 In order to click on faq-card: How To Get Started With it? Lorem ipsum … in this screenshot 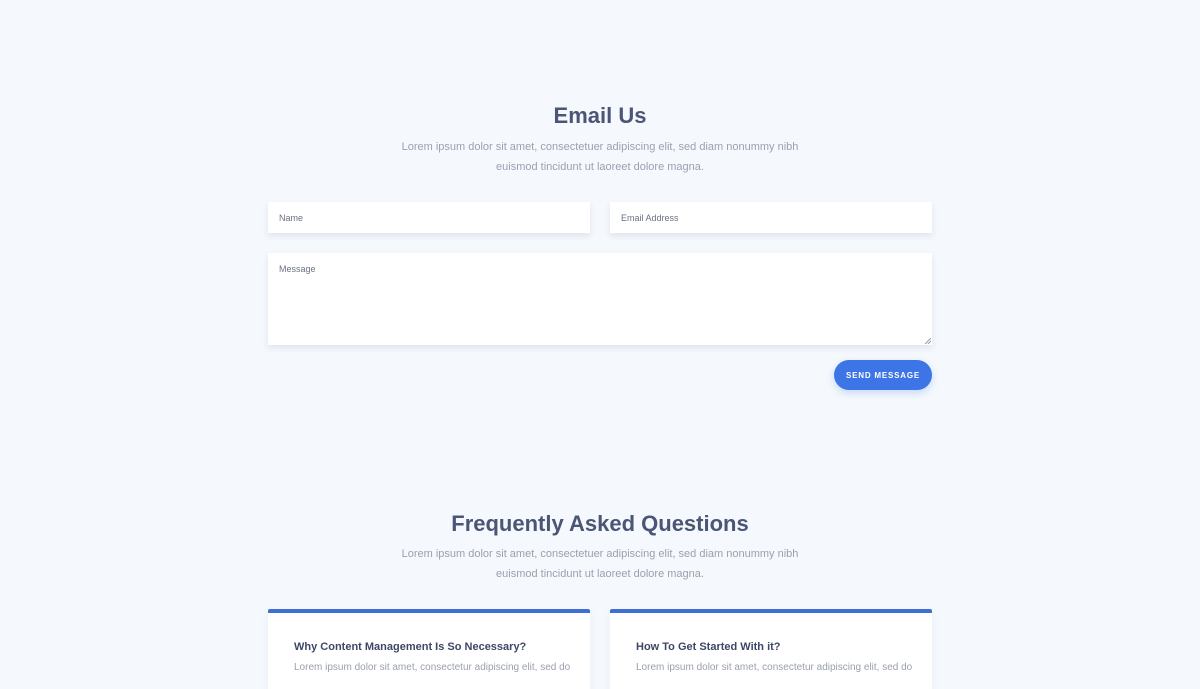, I will do `click(771, 649)`.